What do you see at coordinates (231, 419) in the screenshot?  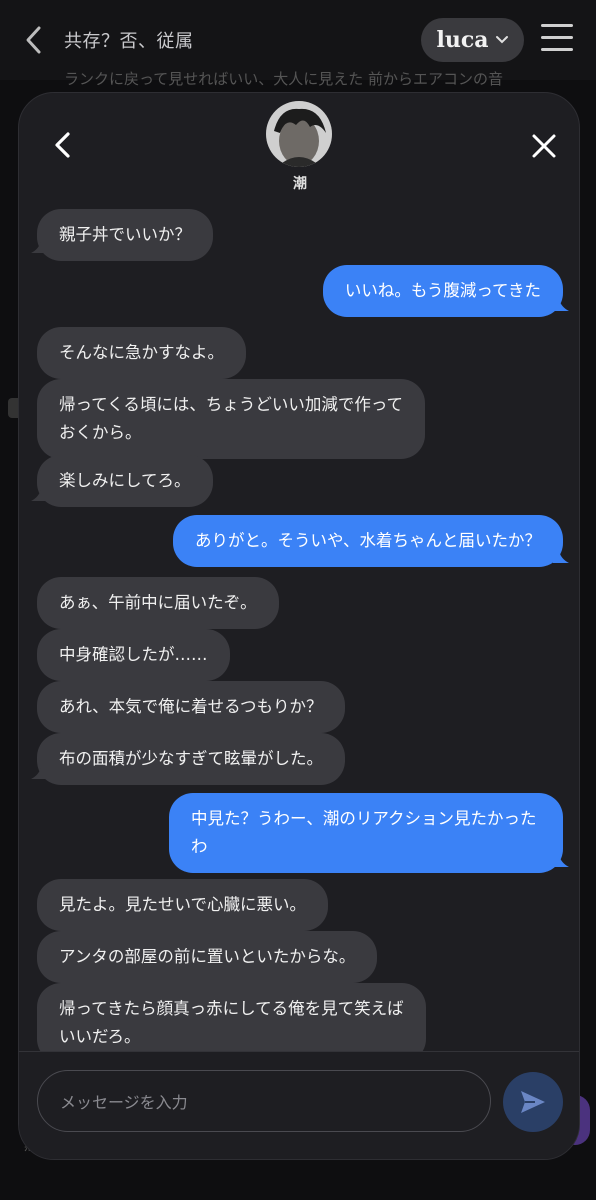 I see `bot-message: 帰ってくる頃には、ちょうどいい加減で作って おくから。` at bounding box center [231, 419].